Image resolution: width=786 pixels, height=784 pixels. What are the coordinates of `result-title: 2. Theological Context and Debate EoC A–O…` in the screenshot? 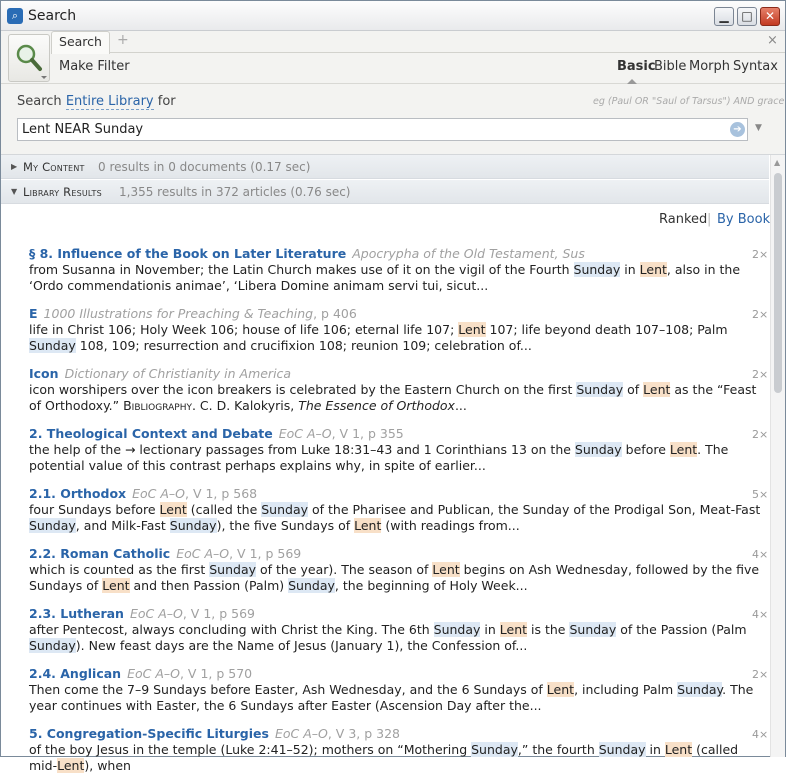 It's located at (216, 433).